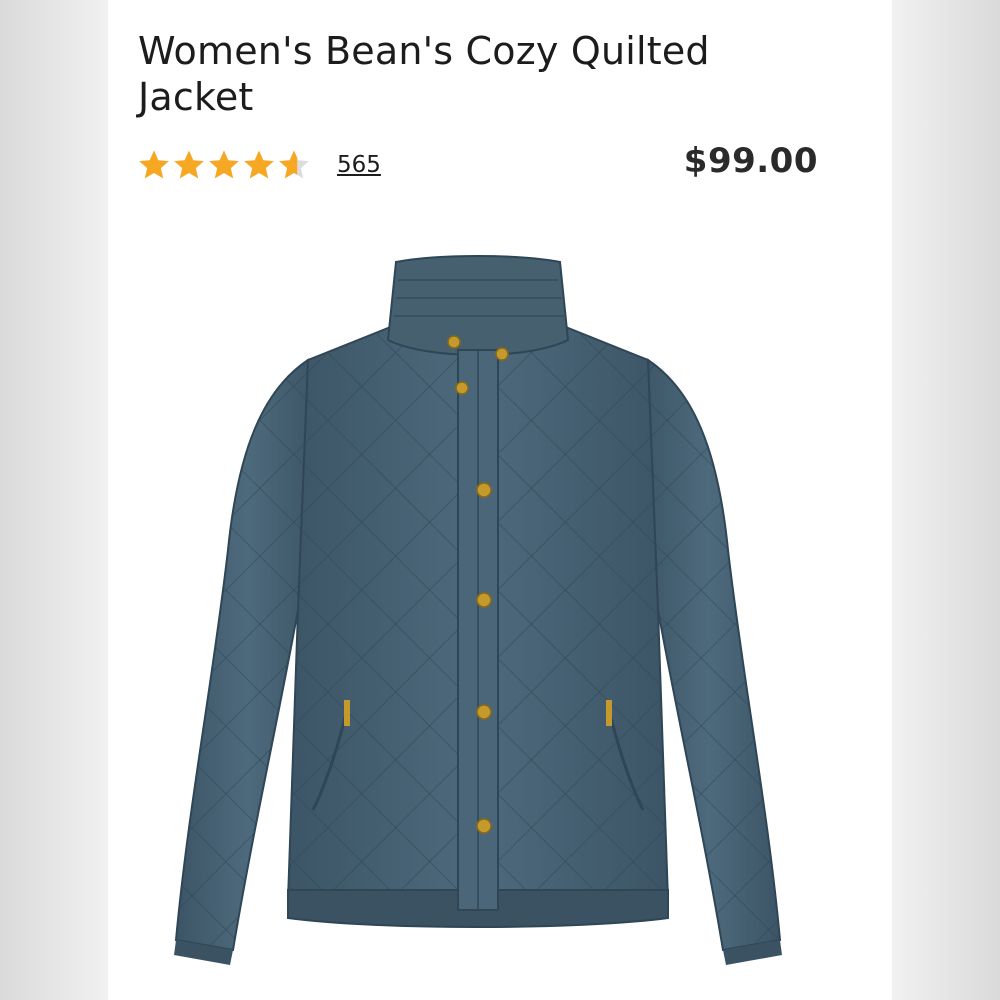 Image resolution: width=1000 pixels, height=1000 pixels. I want to click on product-price: $99.00, so click(750, 161).